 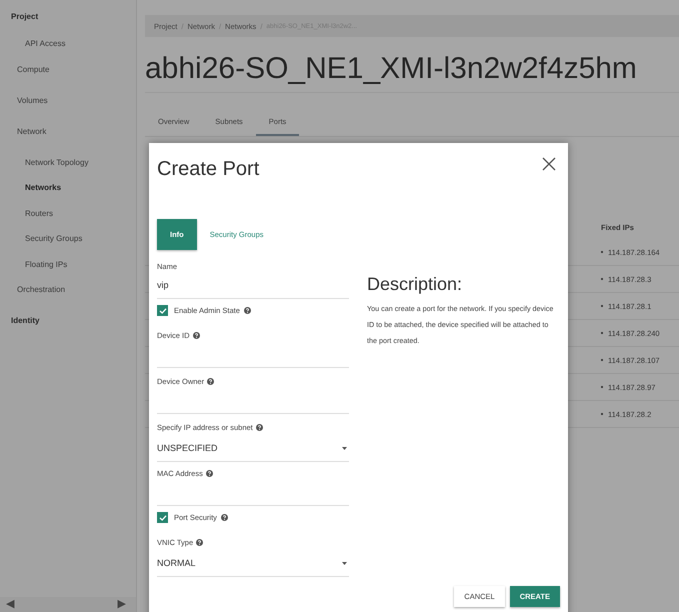 I want to click on modal-title: Create Port, so click(x=208, y=169).